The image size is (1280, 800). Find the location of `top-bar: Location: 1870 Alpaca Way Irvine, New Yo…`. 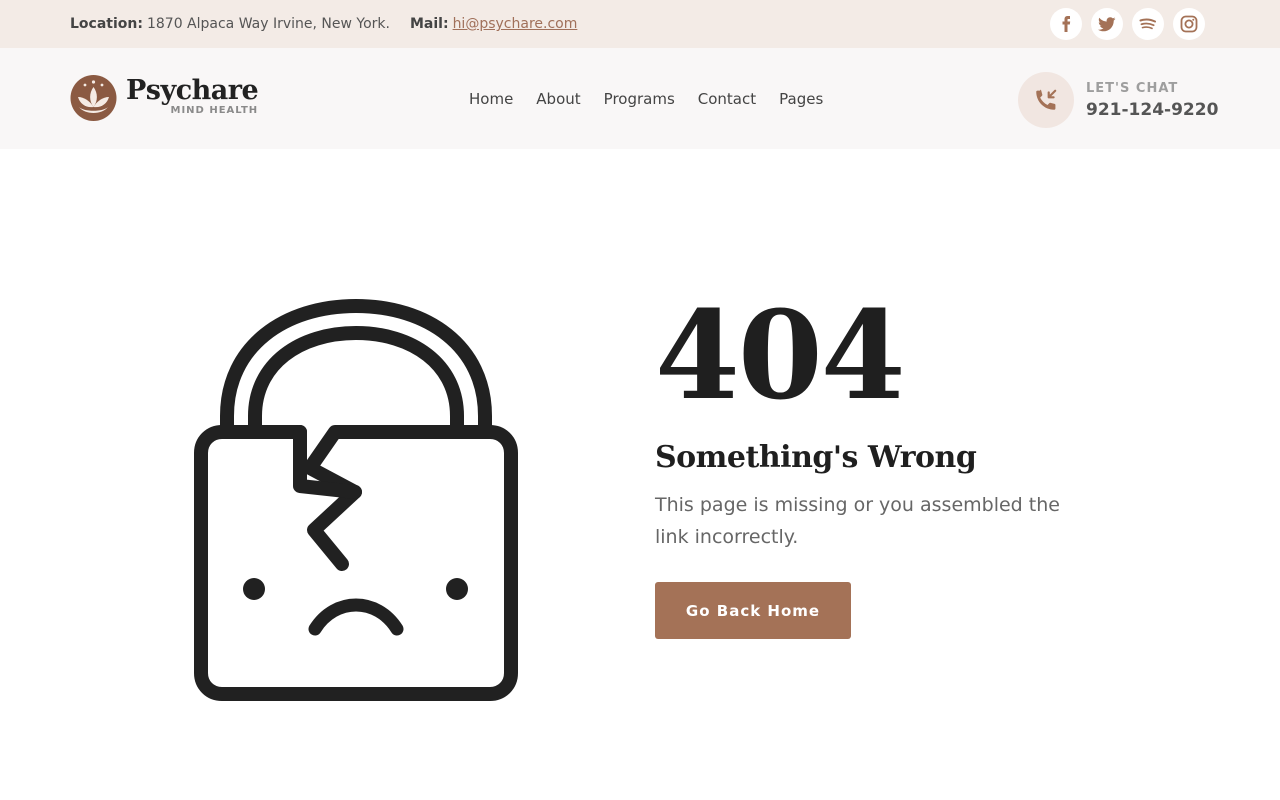

top-bar: Location: 1870 Alpaca Way Irvine, New Yo… is located at coordinates (640, 24).